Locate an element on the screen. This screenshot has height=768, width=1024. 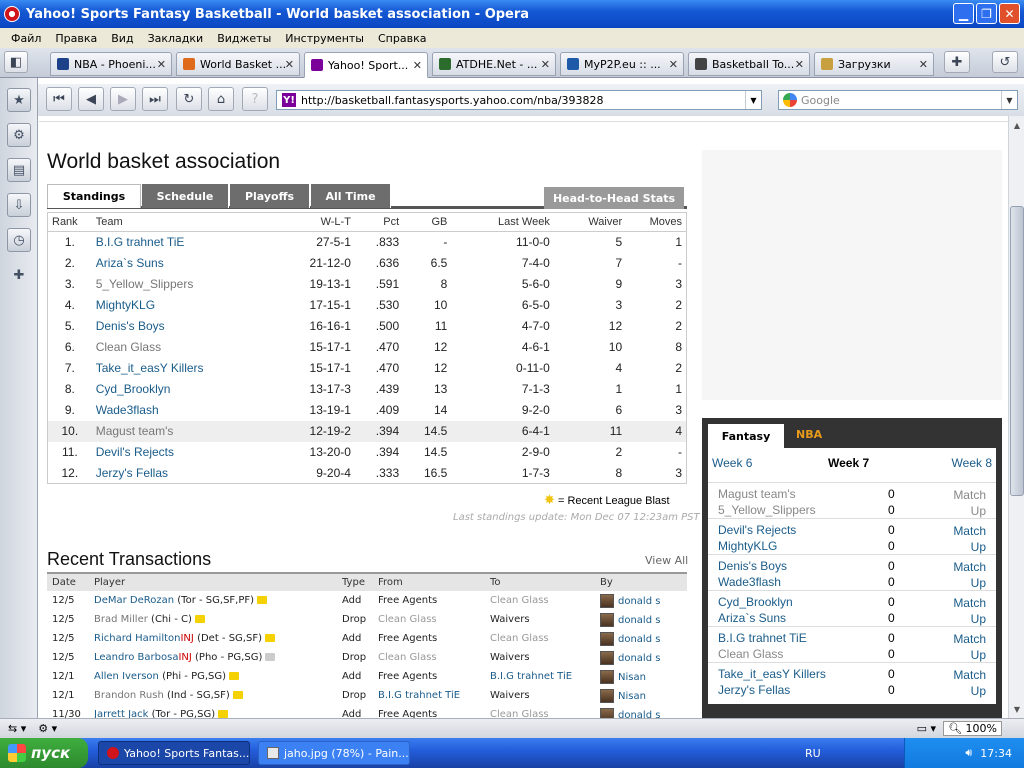
matchup-team2: Ariza`s Suns is located at coordinates (752, 618).